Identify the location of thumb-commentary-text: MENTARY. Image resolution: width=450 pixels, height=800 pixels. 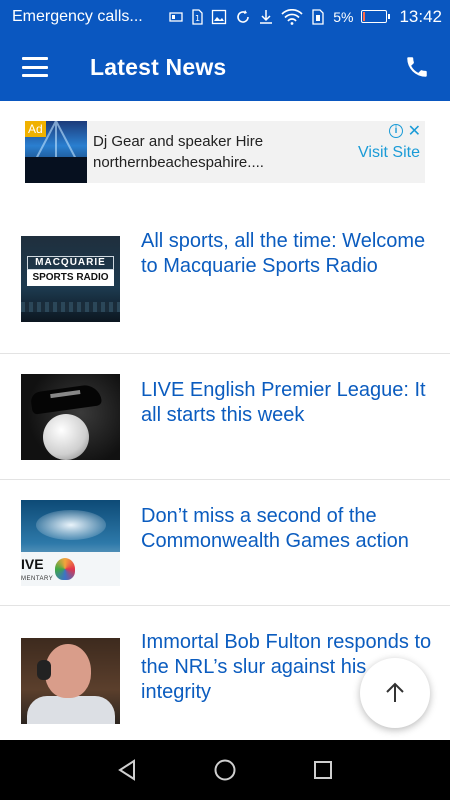
(37, 579).